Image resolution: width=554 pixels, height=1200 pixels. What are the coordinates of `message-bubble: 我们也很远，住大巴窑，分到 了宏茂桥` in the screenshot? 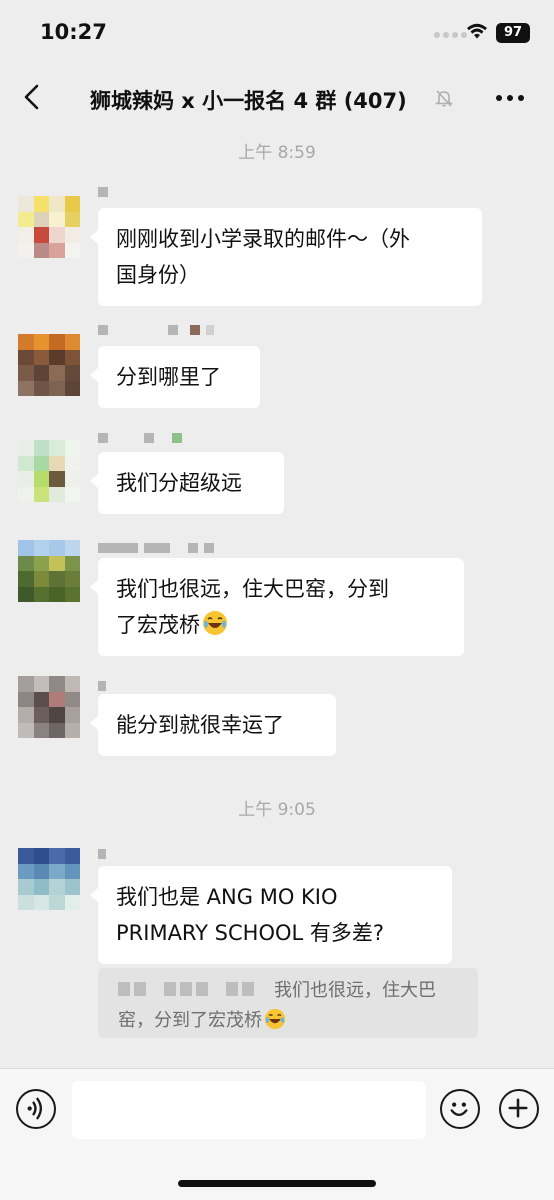 It's located at (277, 607).